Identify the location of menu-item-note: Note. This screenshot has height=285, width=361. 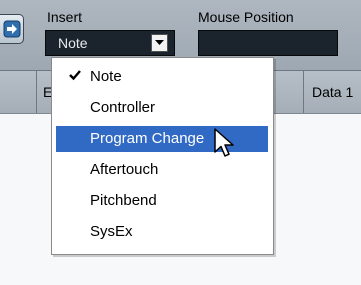
(162, 77).